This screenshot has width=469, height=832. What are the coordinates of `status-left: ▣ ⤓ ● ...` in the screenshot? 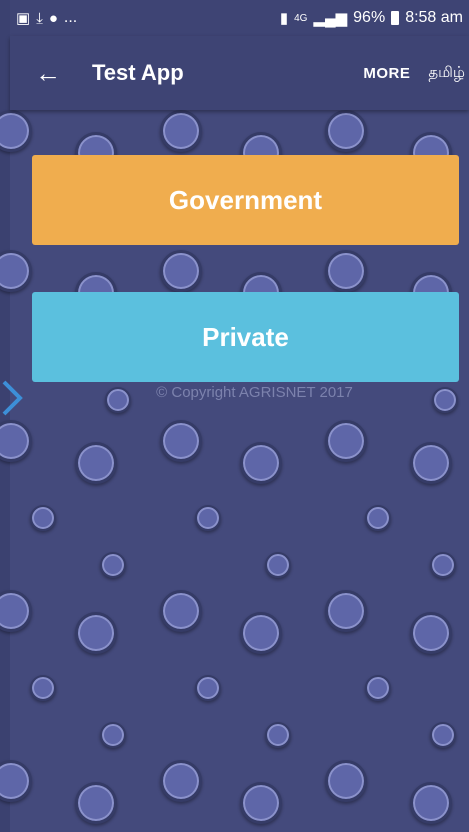 It's located at (46, 18).